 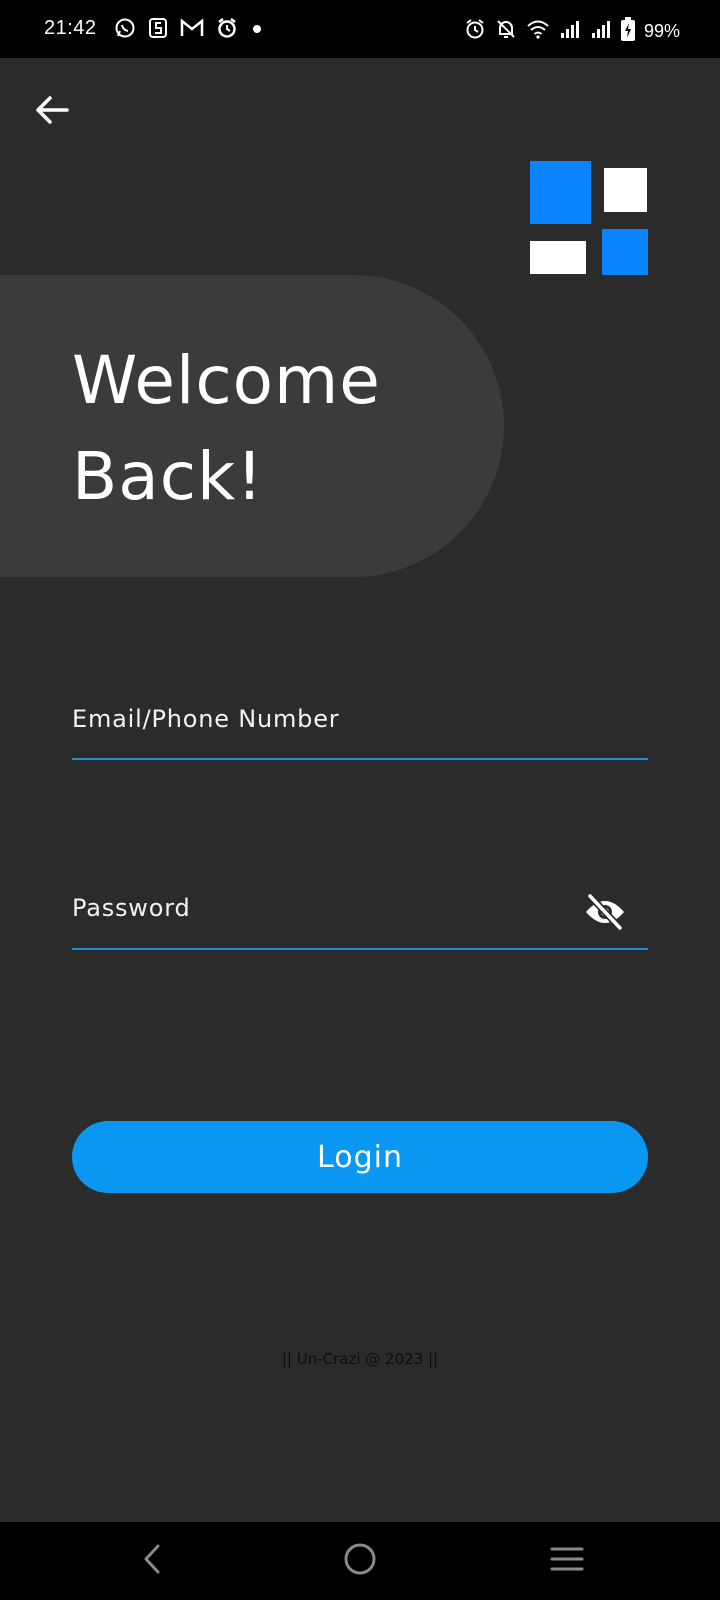 What do you see at coordinates (125, 30) in the screenshot?
I see `whatsapp-icon` at bounding box center [125, 30].